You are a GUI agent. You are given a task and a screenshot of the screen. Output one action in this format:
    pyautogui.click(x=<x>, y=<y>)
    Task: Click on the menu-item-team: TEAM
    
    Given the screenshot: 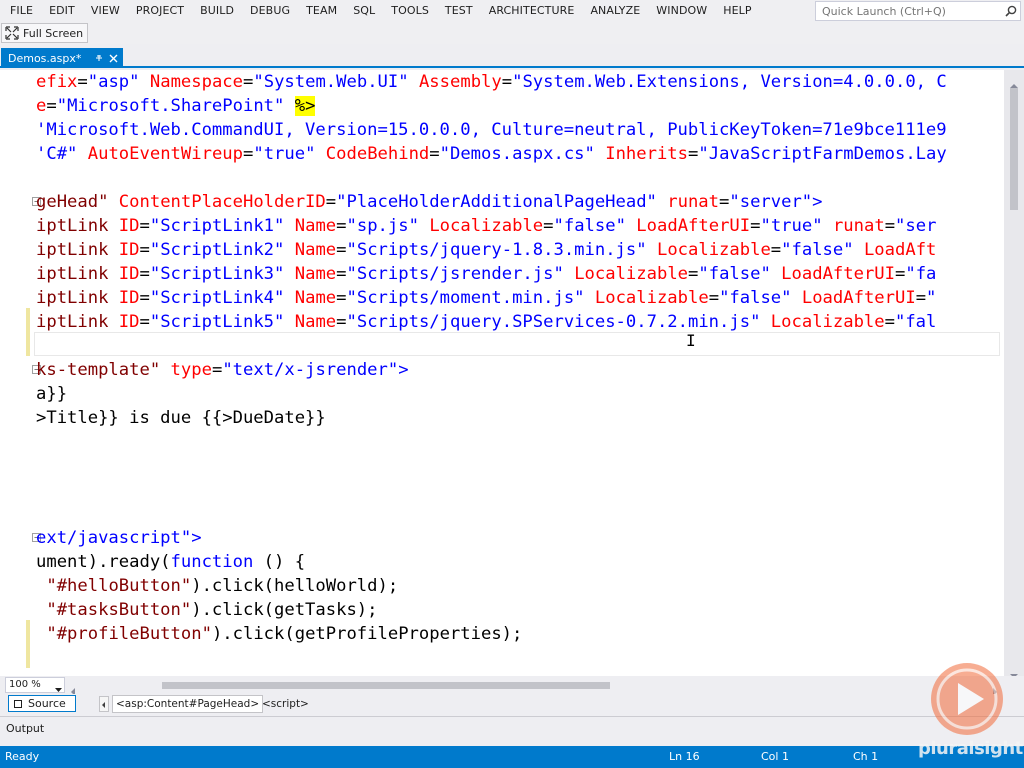 What is the action you would take?
    pyautogui.click(x=321, y=11)
    